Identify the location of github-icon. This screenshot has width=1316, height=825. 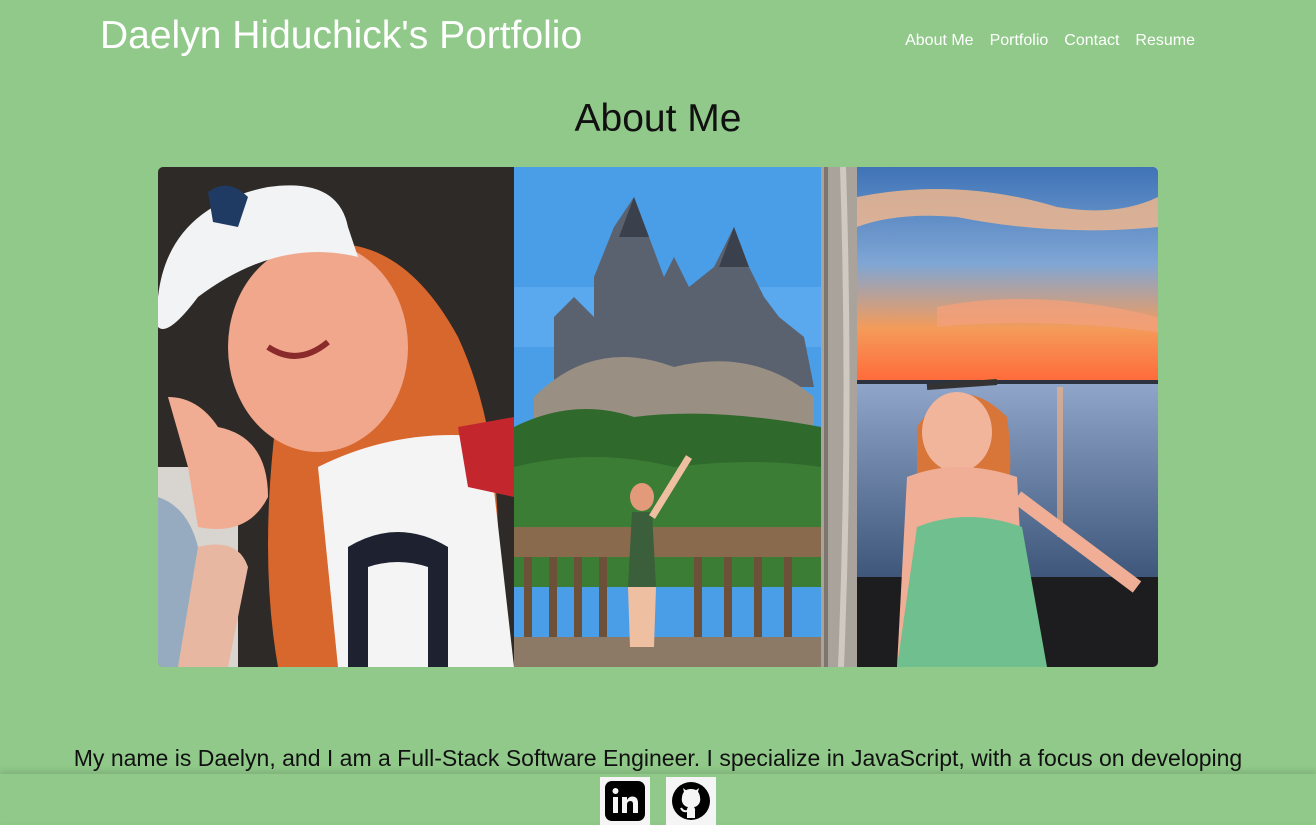
(691, 801).